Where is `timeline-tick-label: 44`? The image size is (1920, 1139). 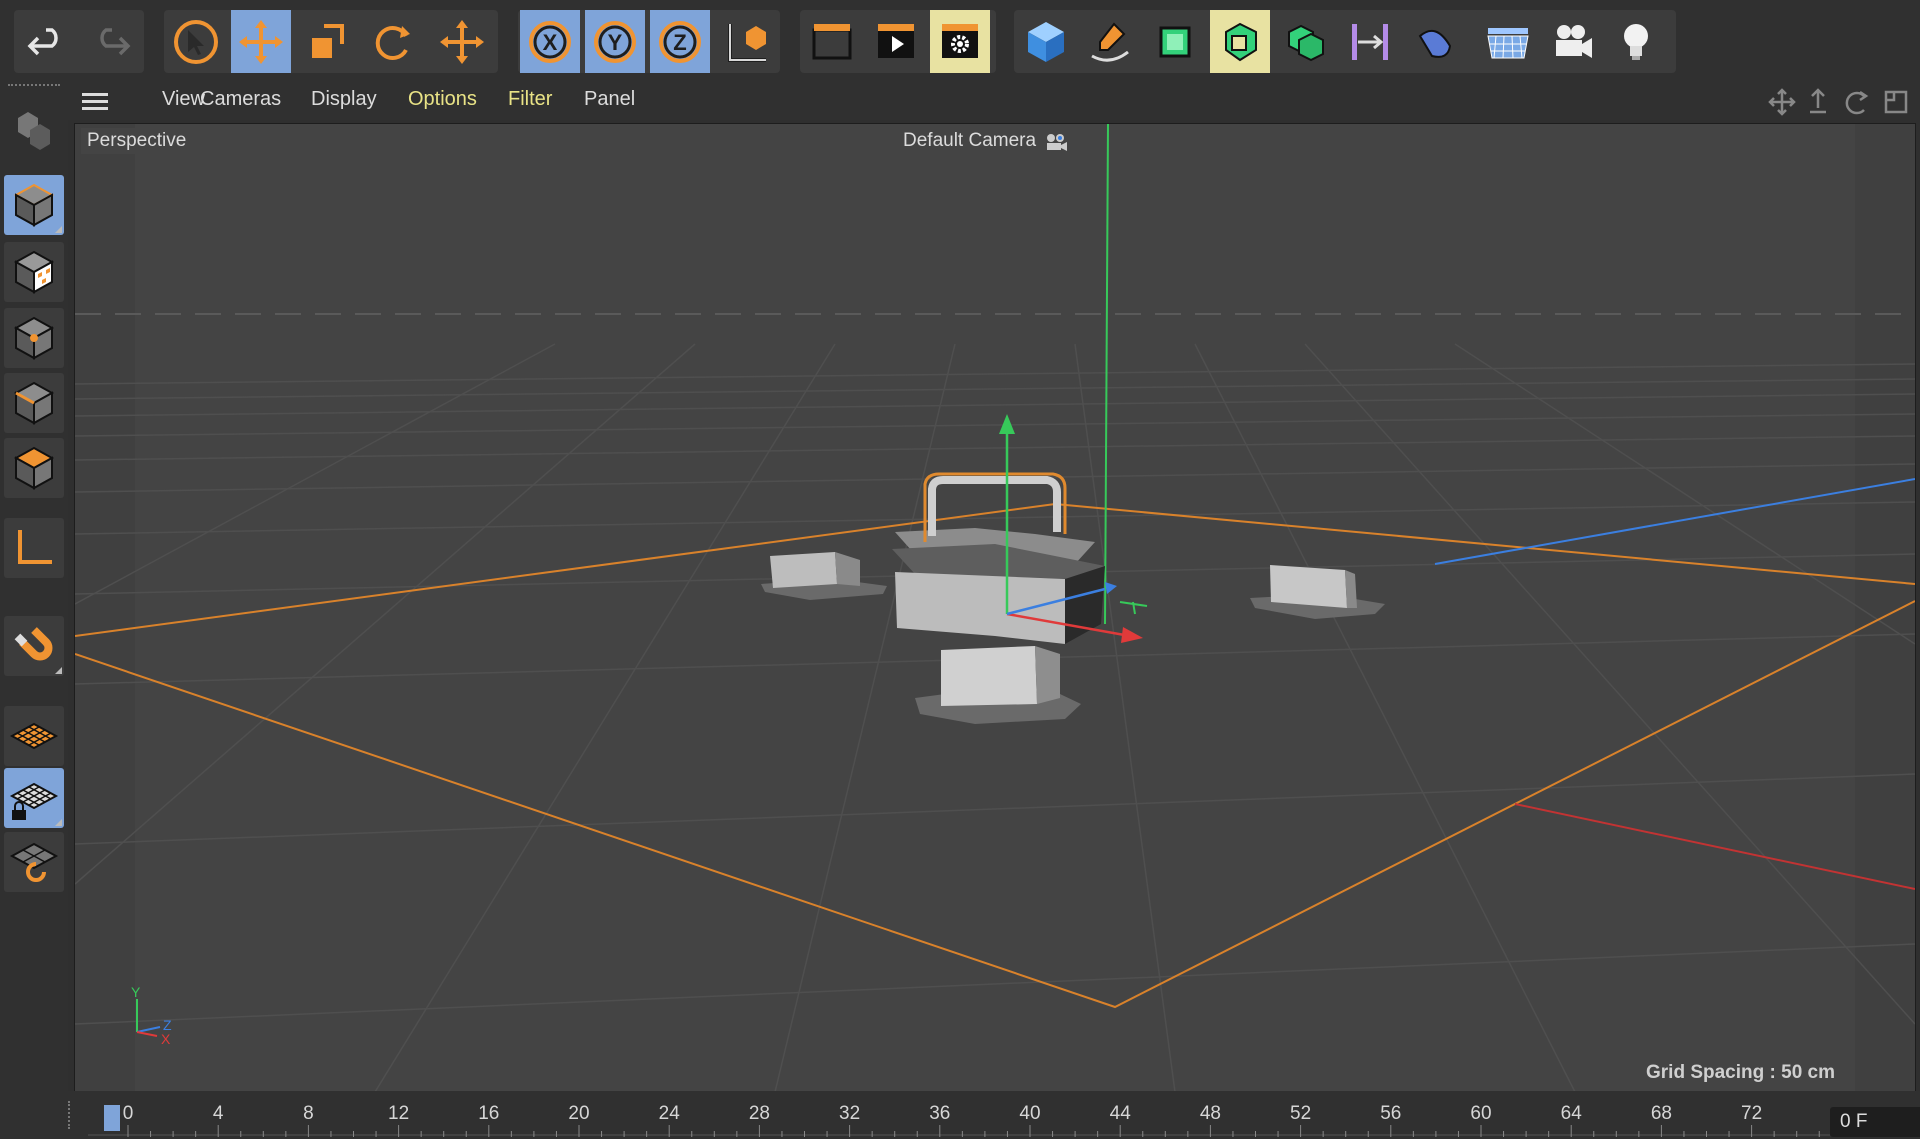
timeline-tick-label: 44 is located at coordinates (1121, 1113).